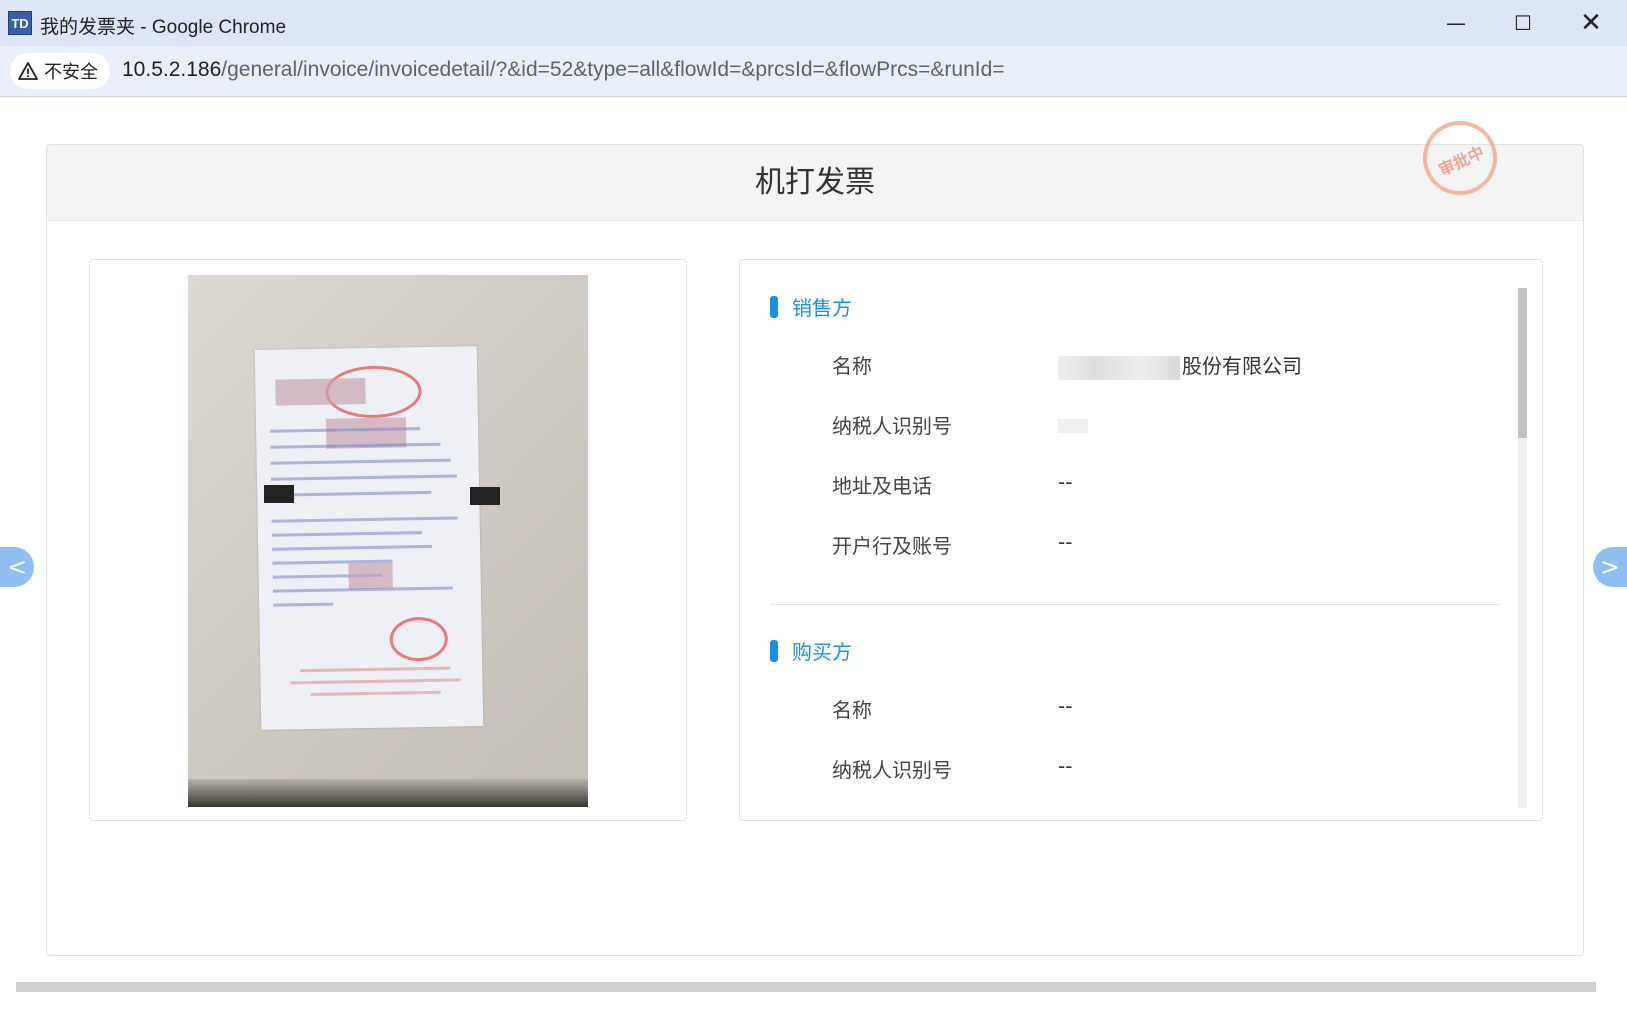 The height and width of the screenshot is (1010, 1627). I want to click on seller-name-text: 股份有限公司, so click(1242, 366).